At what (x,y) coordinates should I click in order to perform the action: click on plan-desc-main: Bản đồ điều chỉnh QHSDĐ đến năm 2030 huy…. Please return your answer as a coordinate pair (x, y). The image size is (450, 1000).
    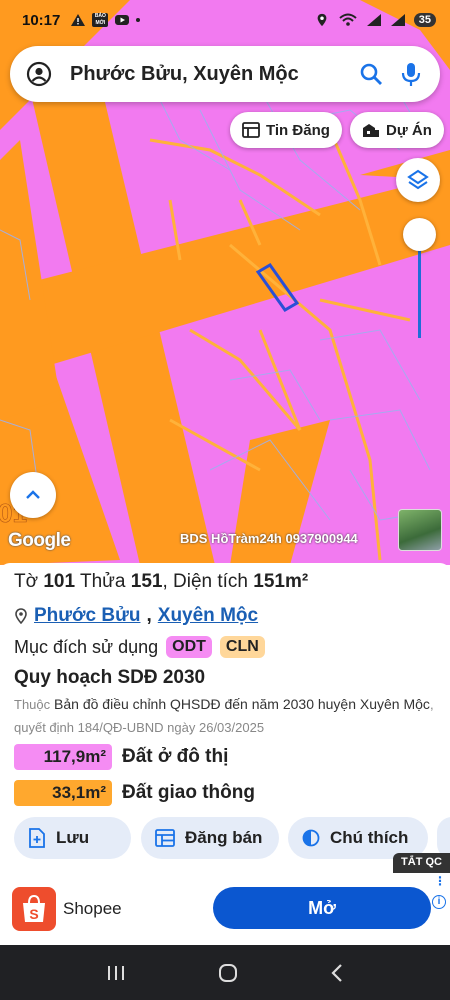
    Looking at the image, I should click on (242, 704).